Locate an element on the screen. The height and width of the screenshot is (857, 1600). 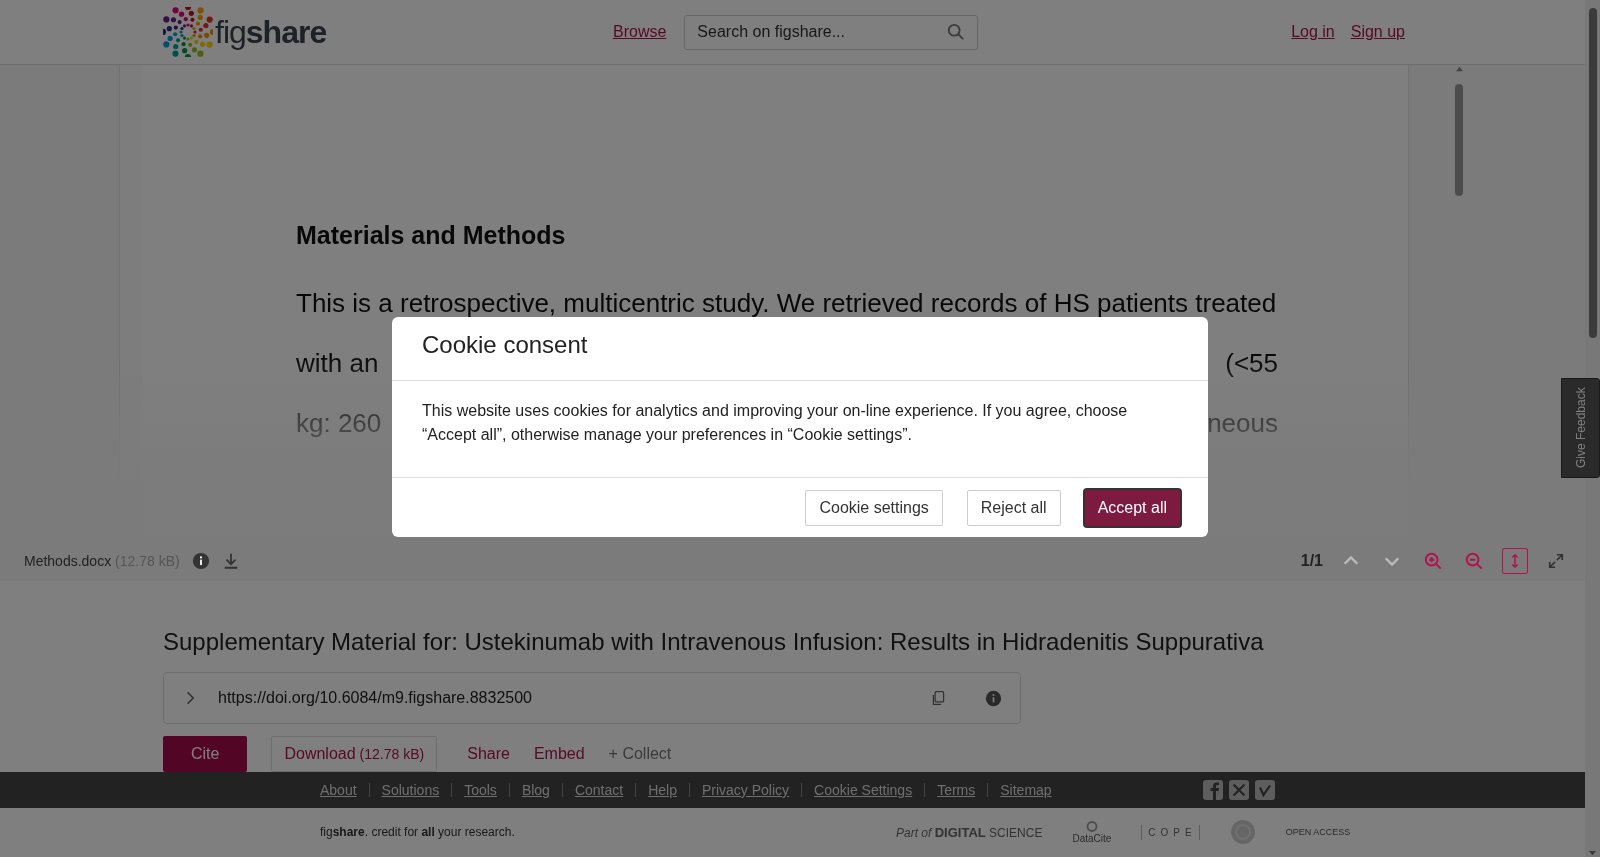
footer-link: Privacy Policy is located at coordinates (745, 790).